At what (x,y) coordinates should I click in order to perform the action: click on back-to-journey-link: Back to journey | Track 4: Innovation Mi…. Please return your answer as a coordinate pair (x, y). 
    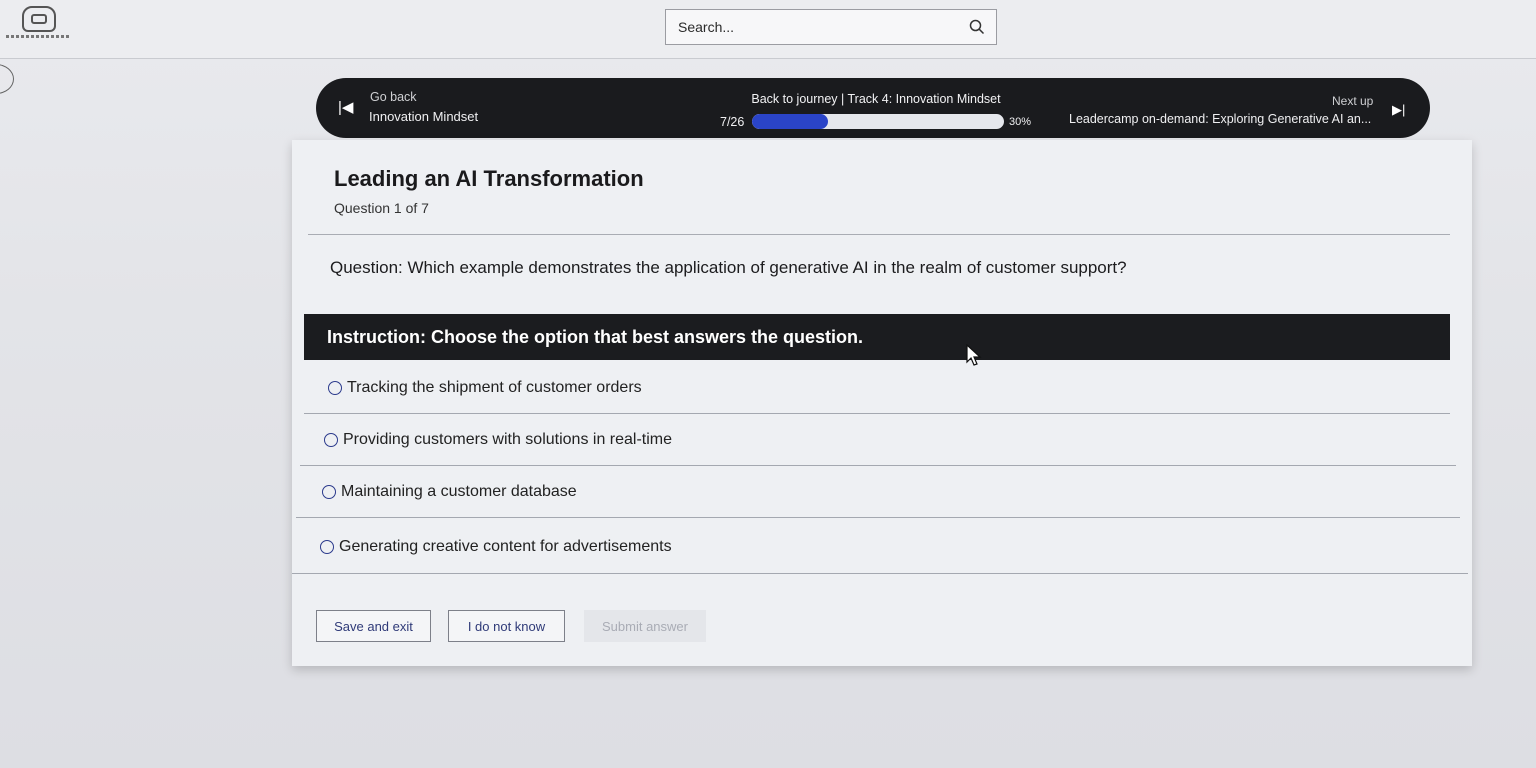
    Looking at the image, I should click on (876, 99).